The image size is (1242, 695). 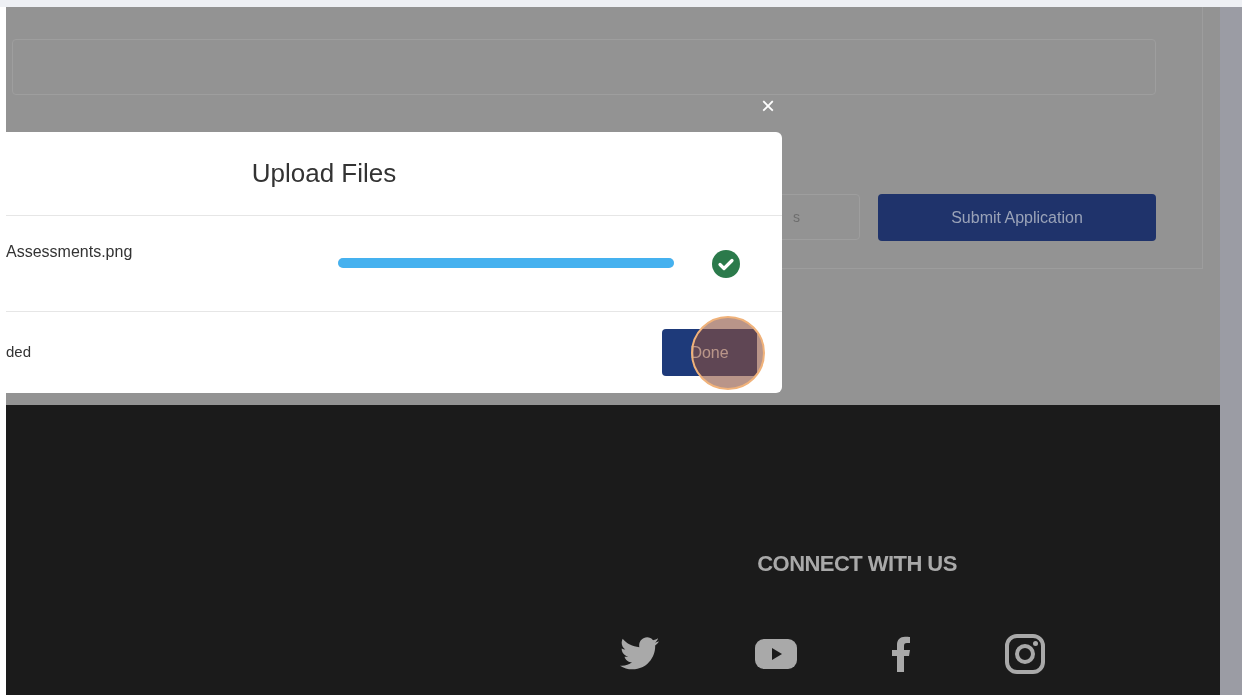 What do you see at coordinates (775, 654) in the screenshot?
I see `play-icon` at bounding box center [775, 654].